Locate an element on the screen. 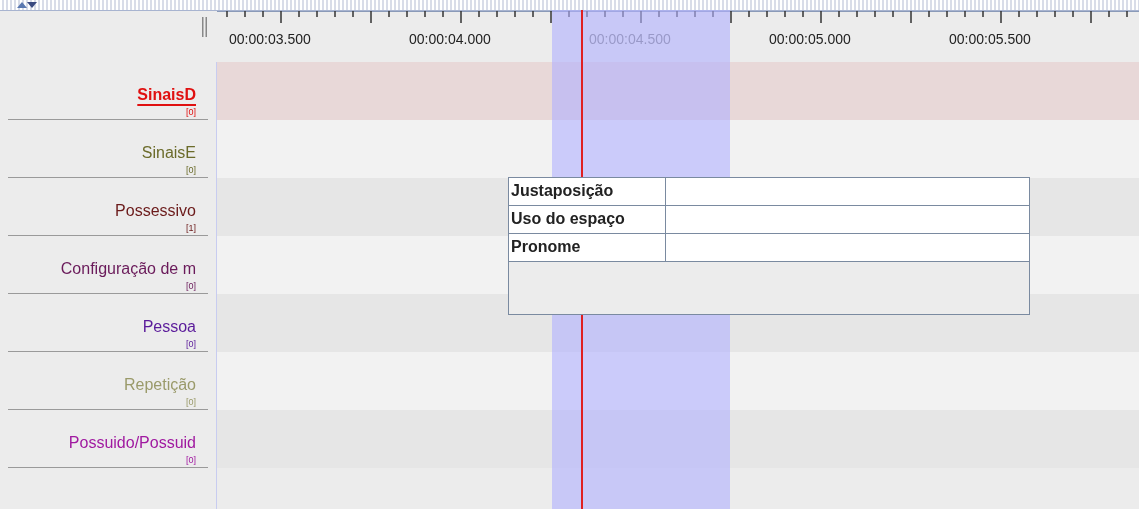  time-label: 00:00:04.000 is located at coordinates (450, 39).